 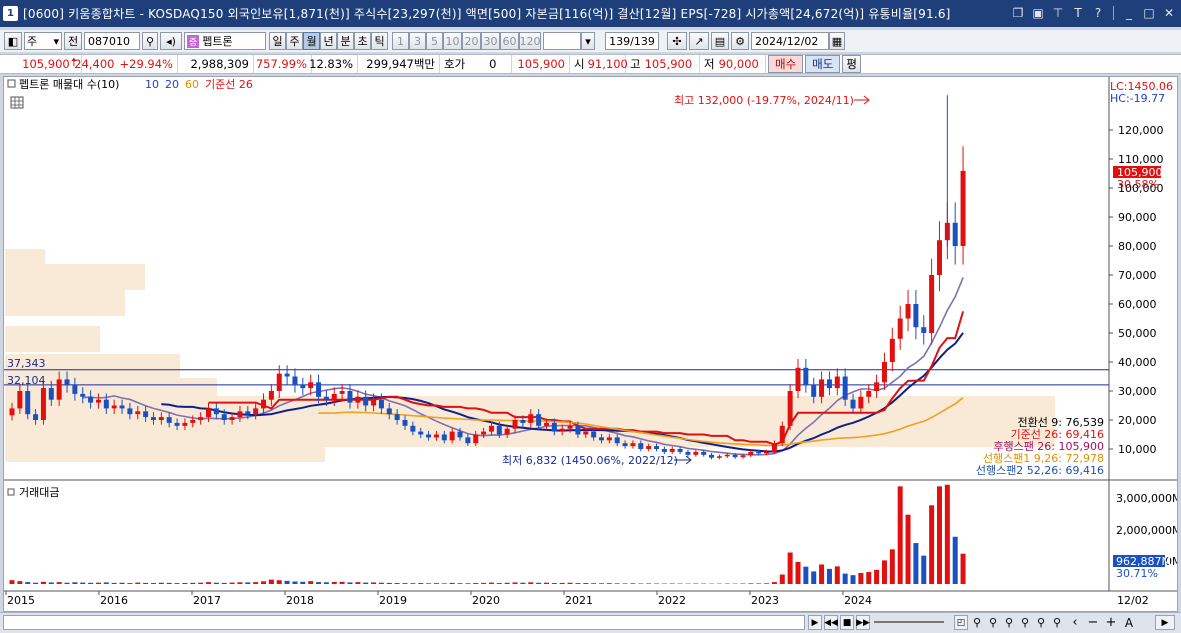 I want to click on interval-1: 1, so click(x=400, y=41).